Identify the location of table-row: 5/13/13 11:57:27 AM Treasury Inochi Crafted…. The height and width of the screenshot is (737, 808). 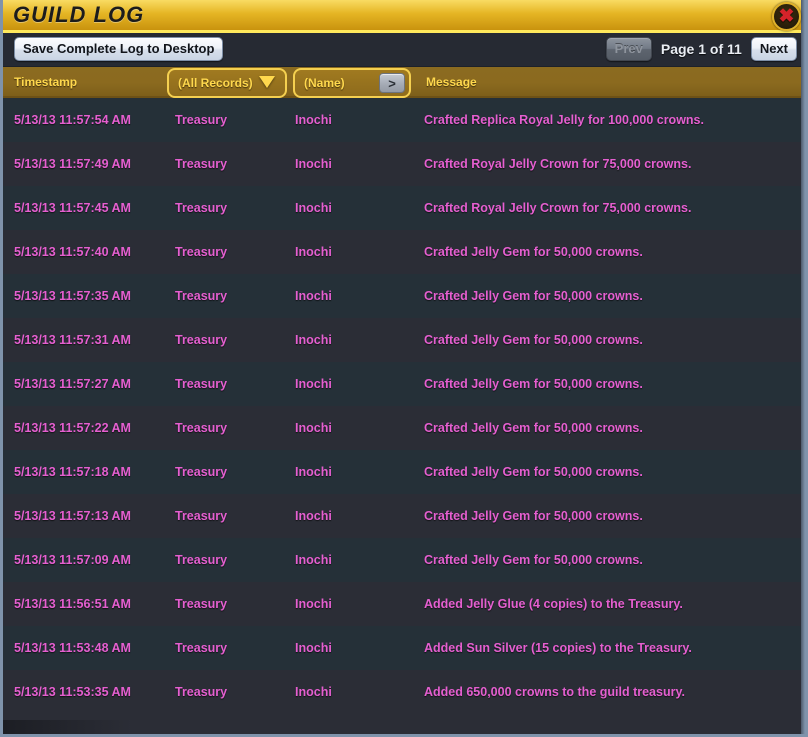
(404, 384).